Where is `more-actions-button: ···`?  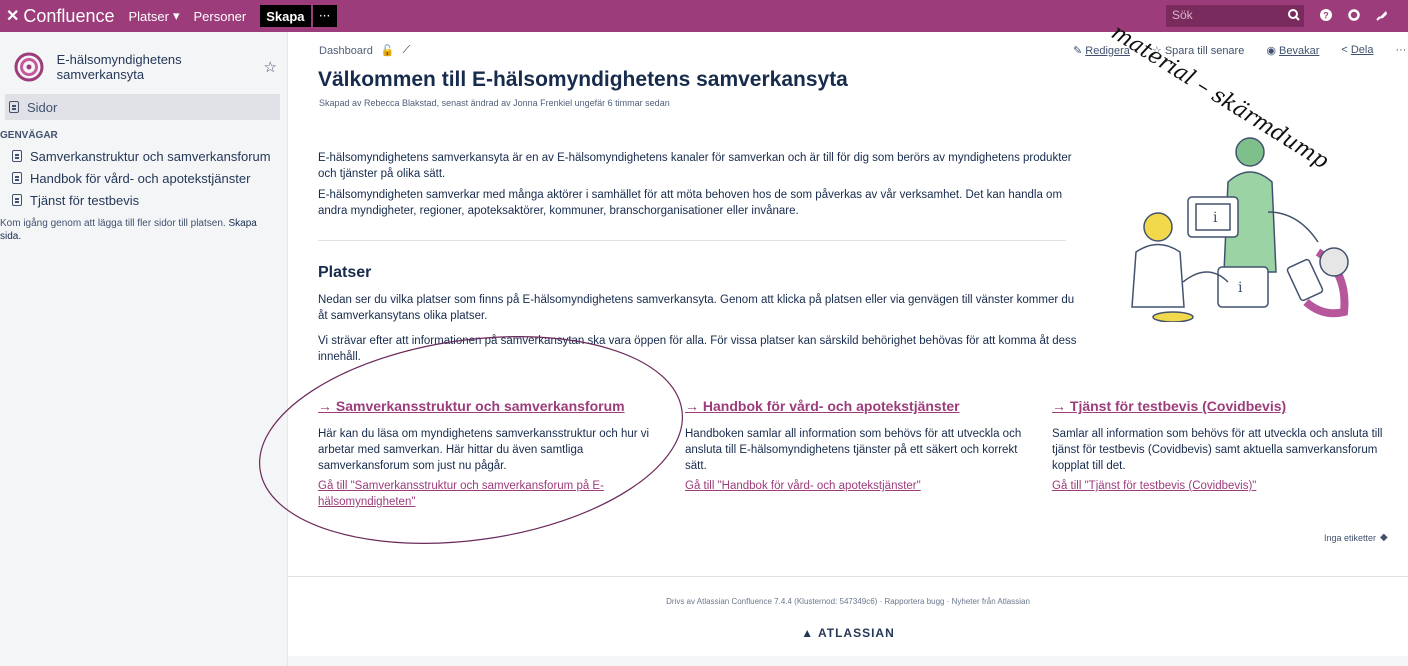 more-actions-button: ··· is located at coordinates (1400, 50).